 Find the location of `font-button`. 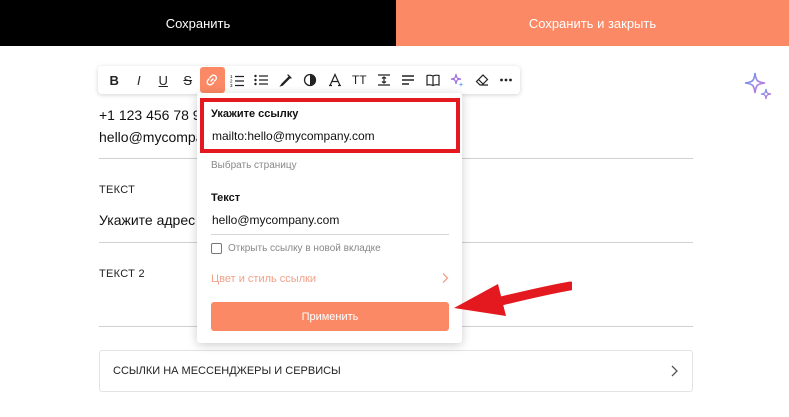

font-button is located at coordinates (335, 80).